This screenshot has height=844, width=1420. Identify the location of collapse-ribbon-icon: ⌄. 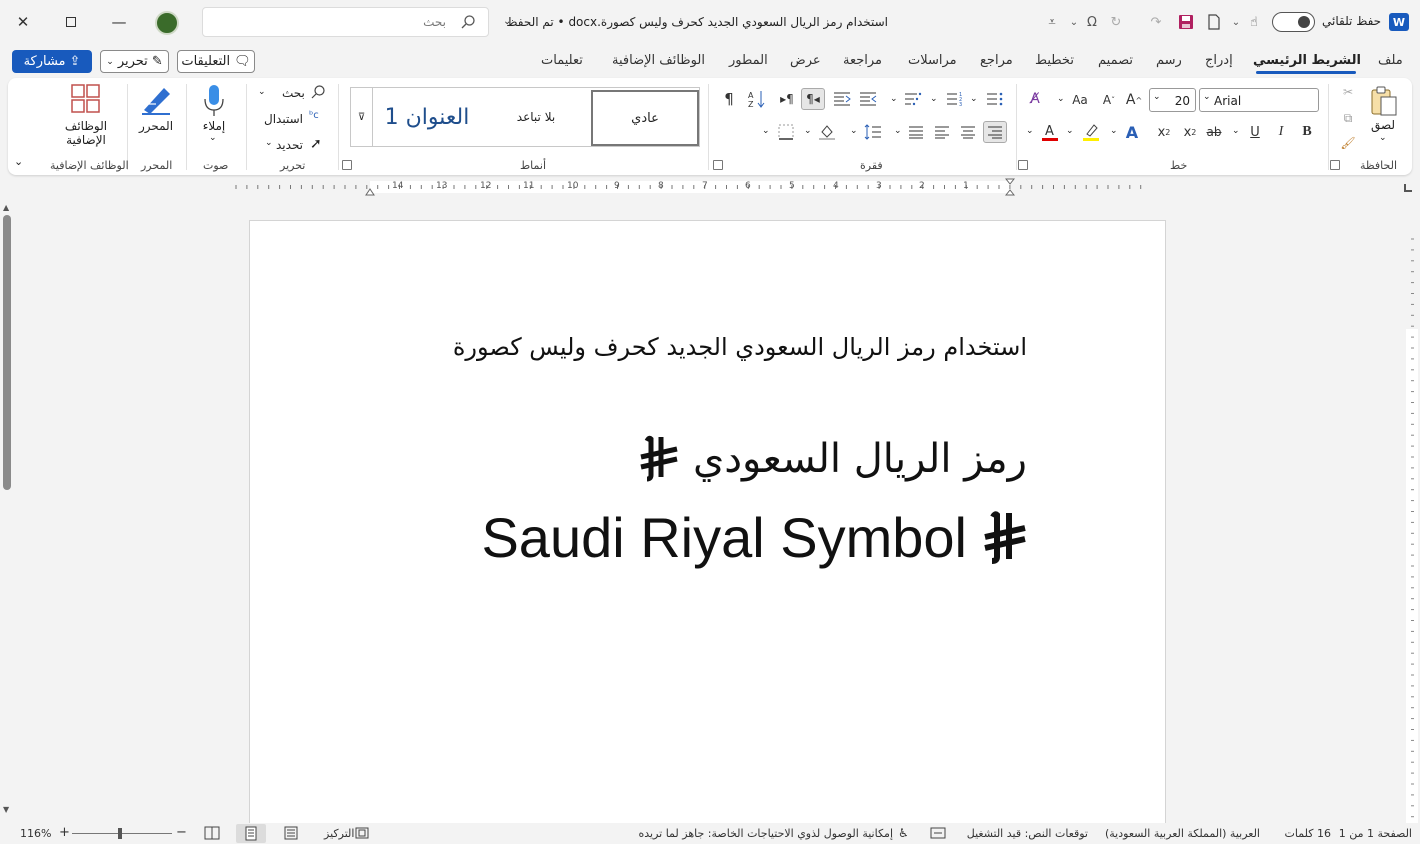
(18, 161).